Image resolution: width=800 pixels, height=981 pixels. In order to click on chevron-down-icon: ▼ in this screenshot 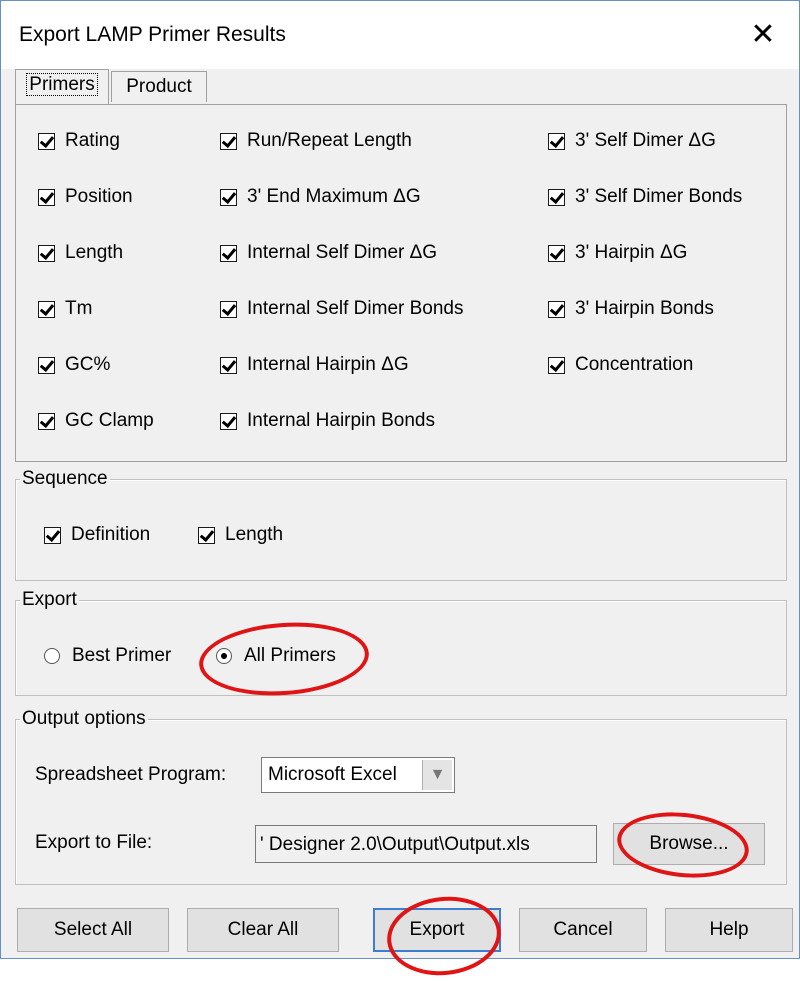, I will do `click(437, 775)`.